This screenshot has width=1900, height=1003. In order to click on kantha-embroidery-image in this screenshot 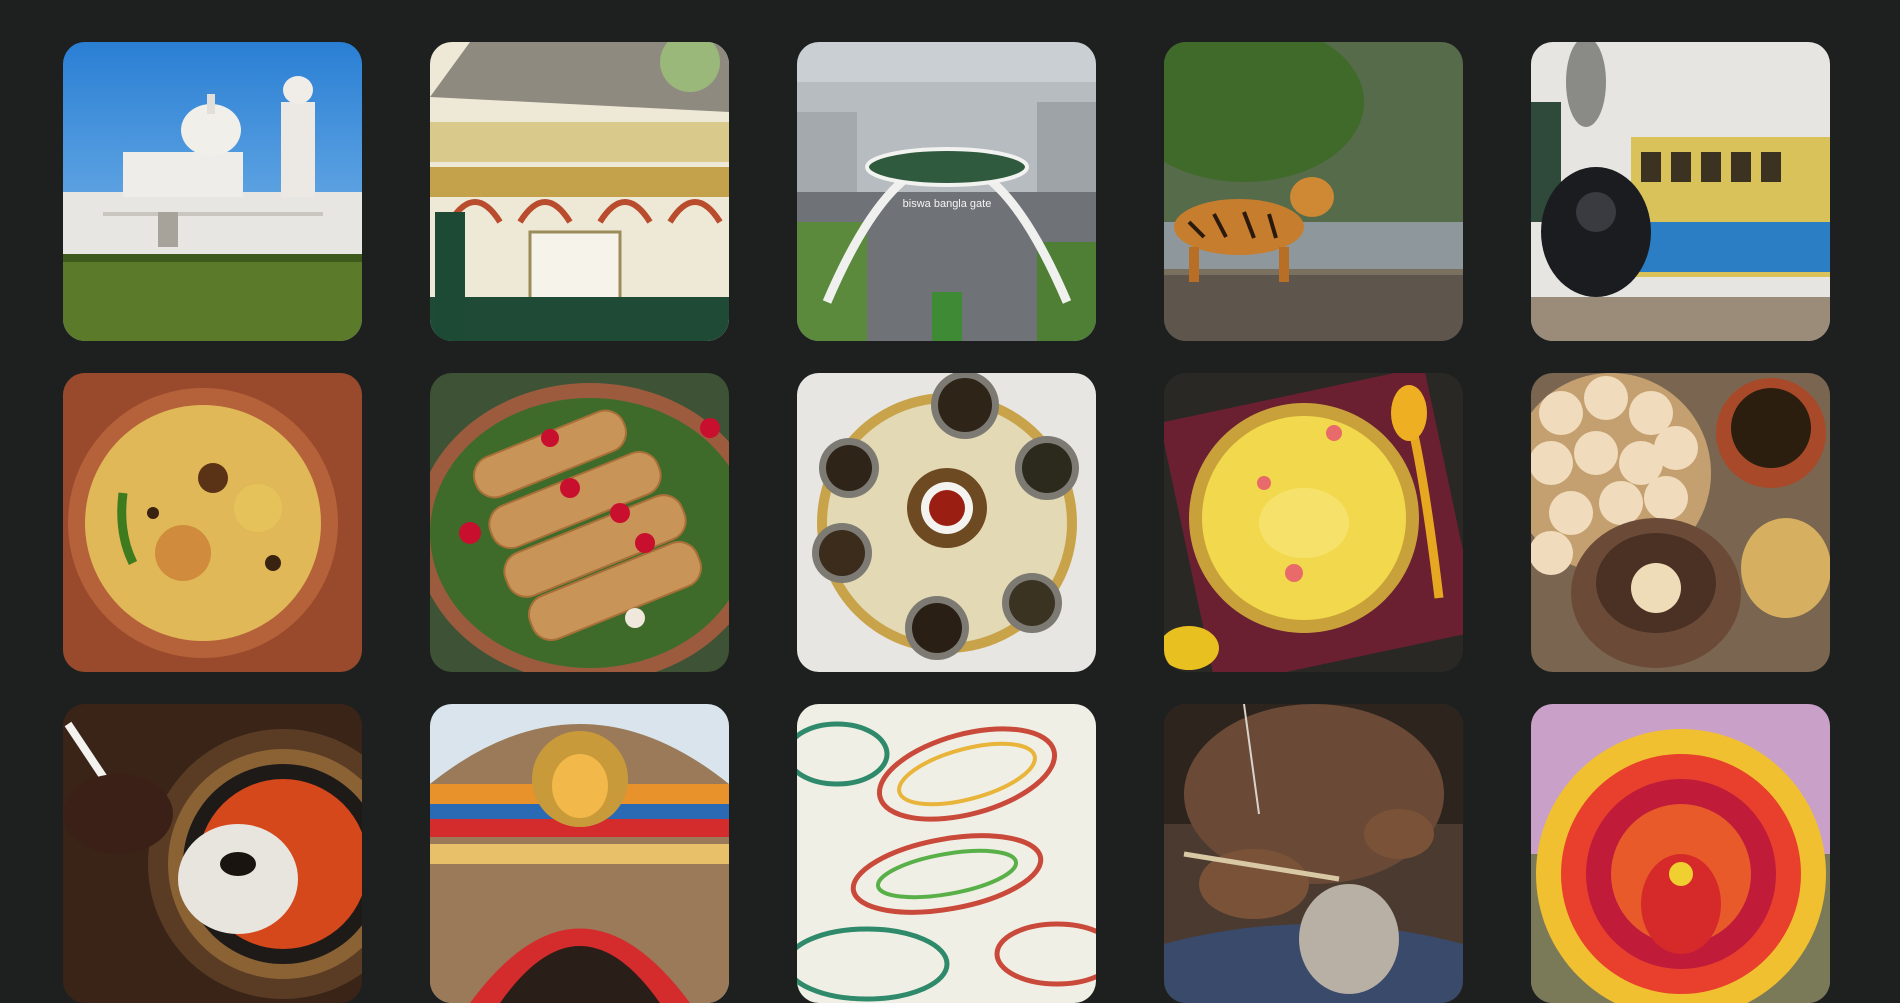, I will do `click(946, 853)`.